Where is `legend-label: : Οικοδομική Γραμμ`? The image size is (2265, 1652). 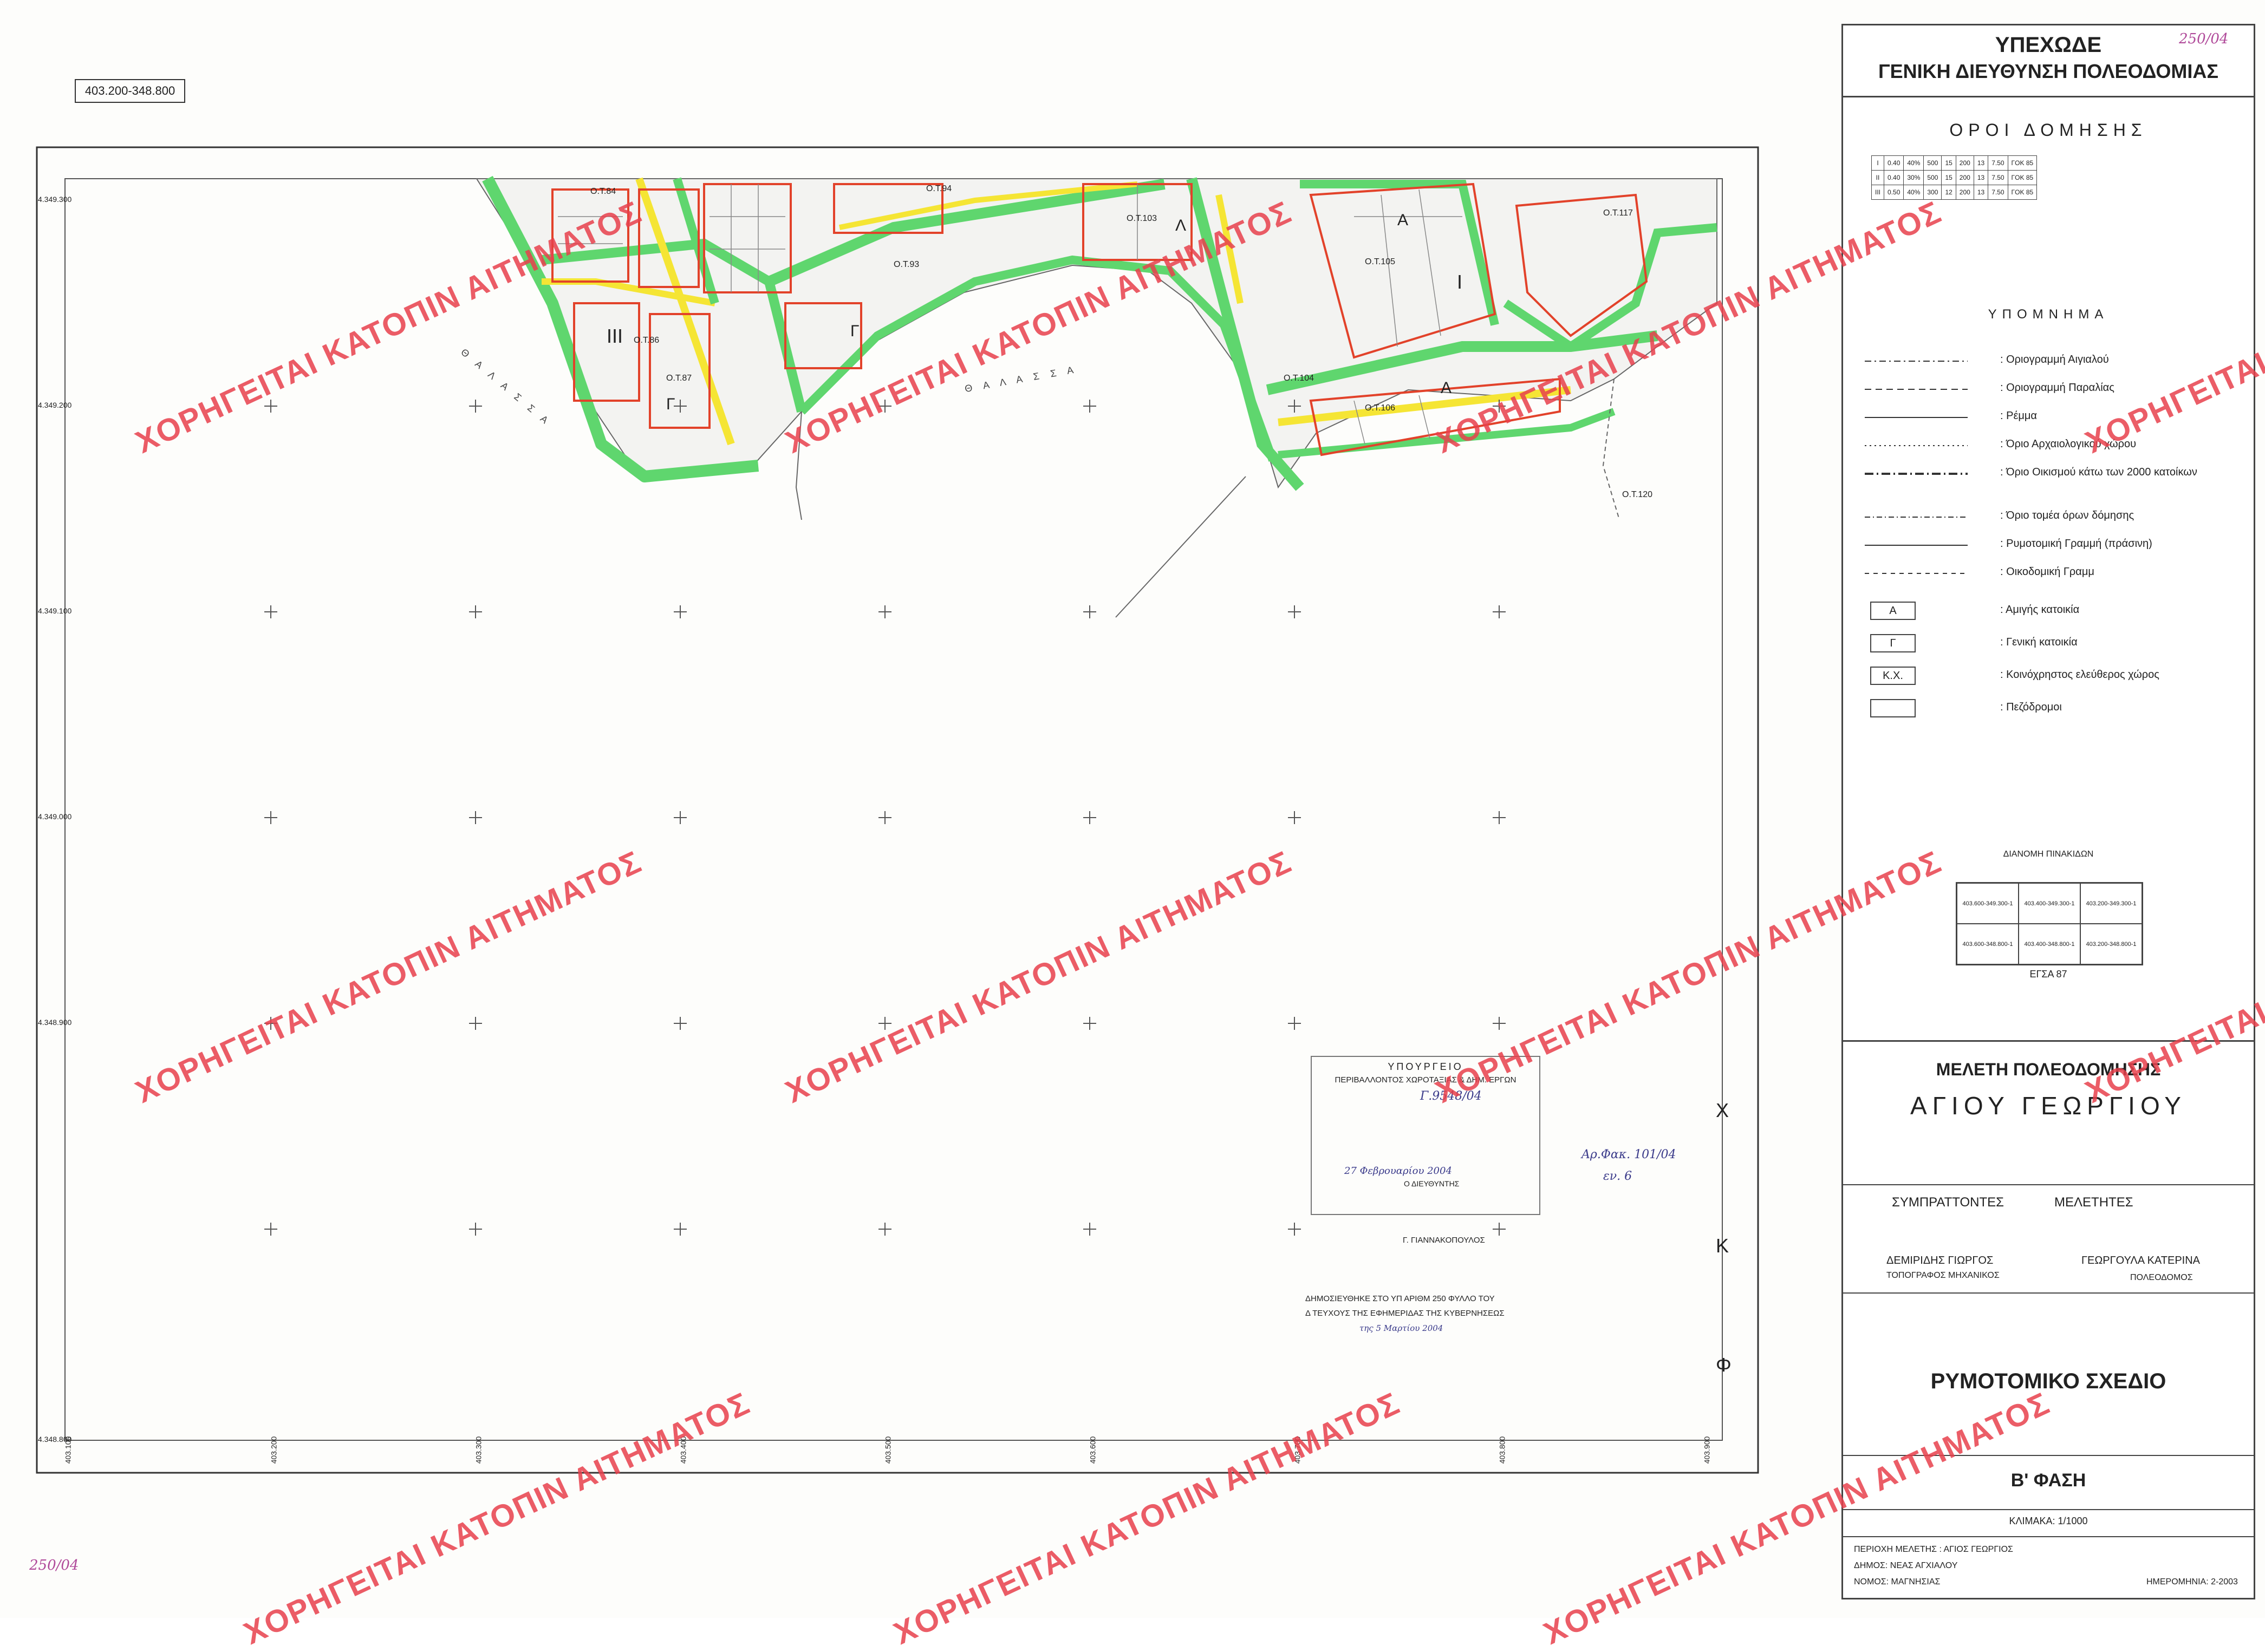
legend-label: : Οικοδομική Γραμμ is located at coordinates (2047, 572).